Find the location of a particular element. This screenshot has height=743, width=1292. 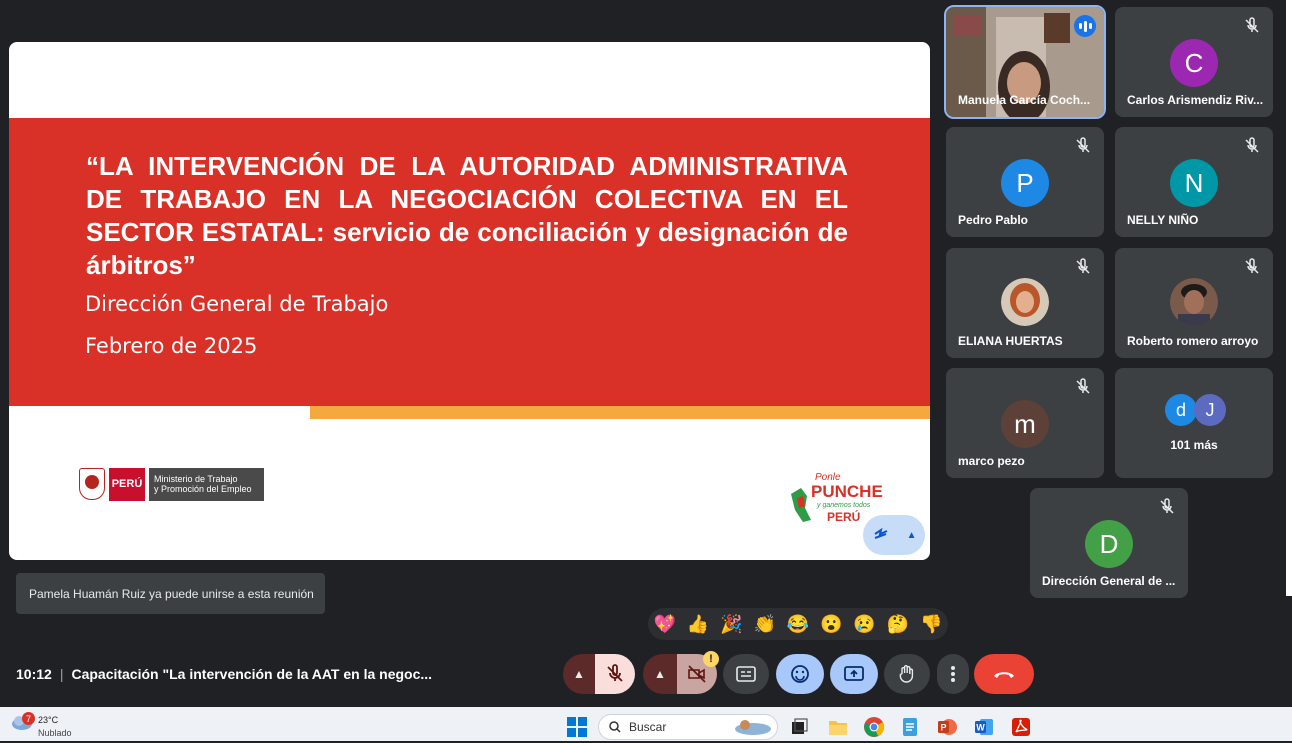

hang-up-icon is located at coordinates (1004, 675).